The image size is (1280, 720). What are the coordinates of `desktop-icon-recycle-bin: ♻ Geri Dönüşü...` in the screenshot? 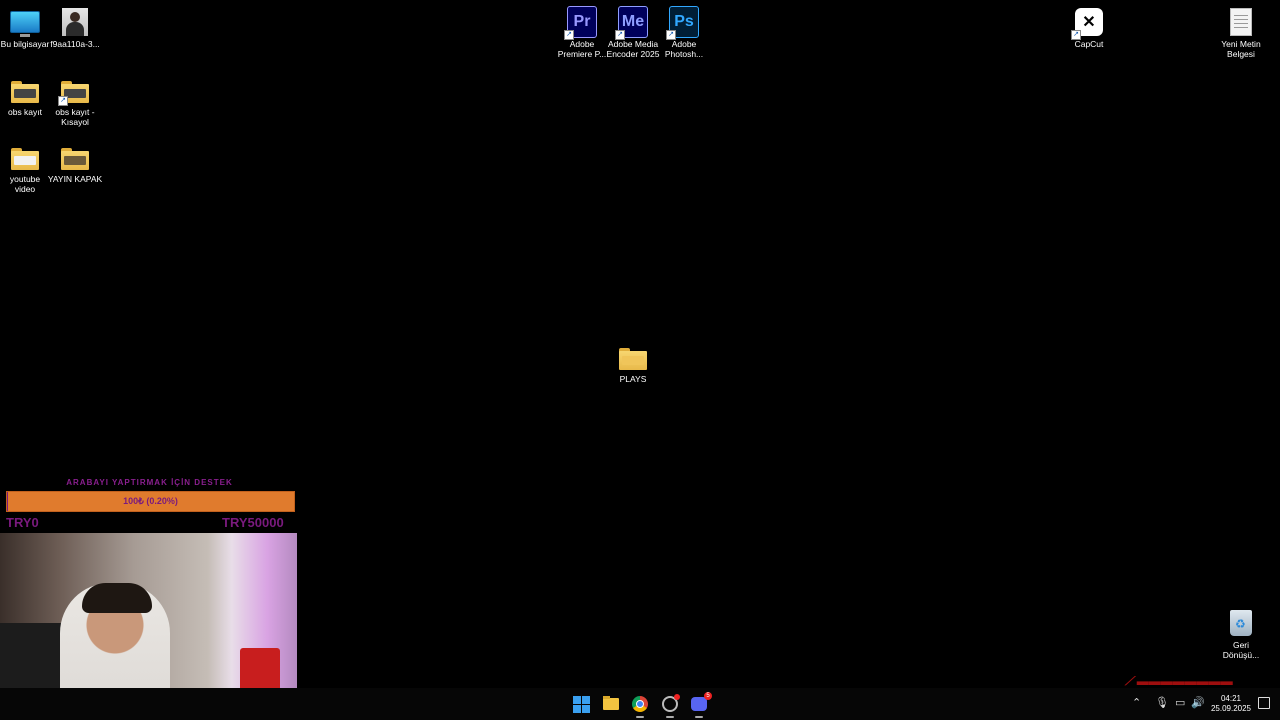 It's located at (1241, 631).